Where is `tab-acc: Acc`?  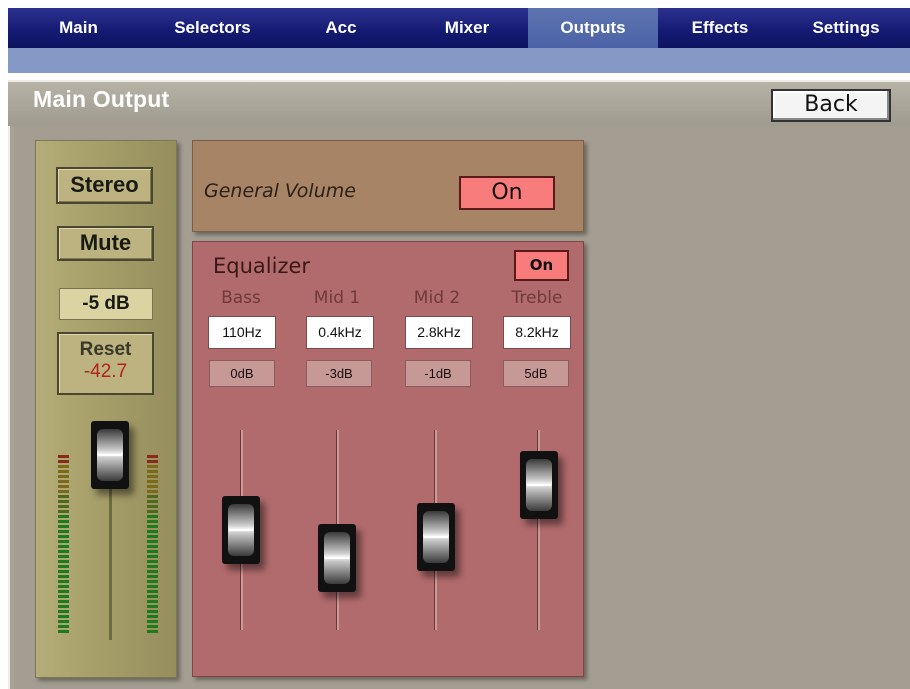
tab-acc: Acc is located at coordinates (341, 28).